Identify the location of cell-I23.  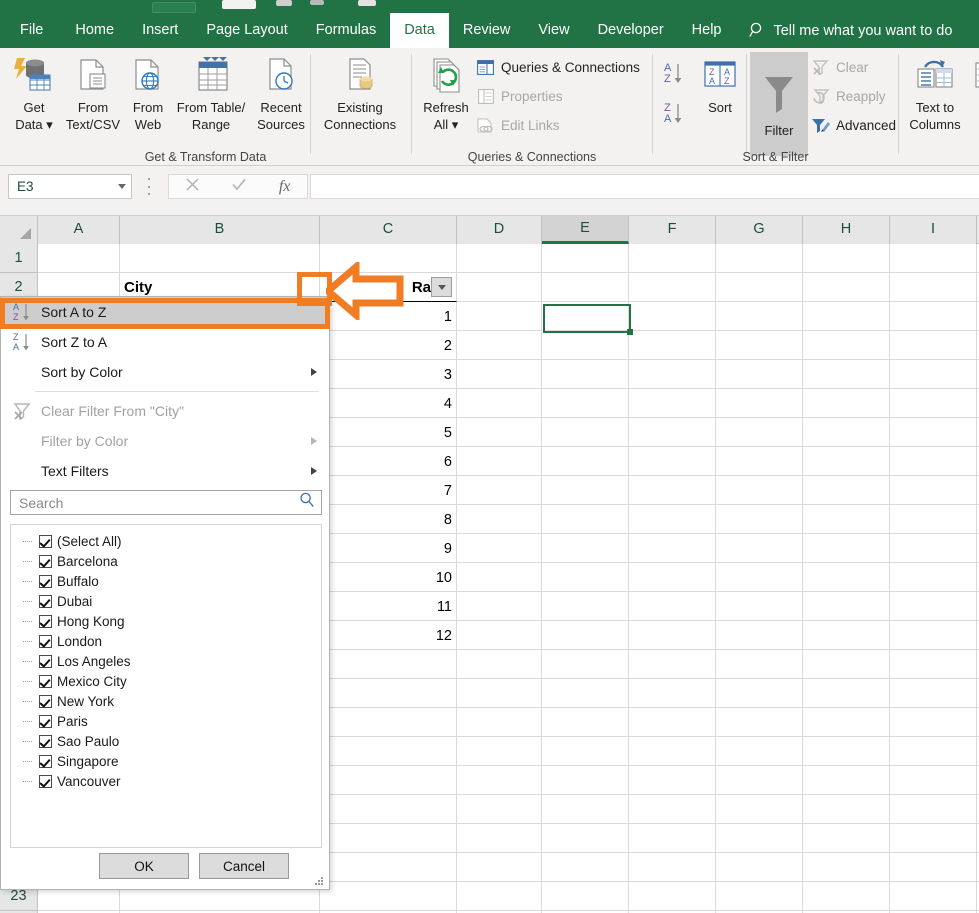
(933, 896).